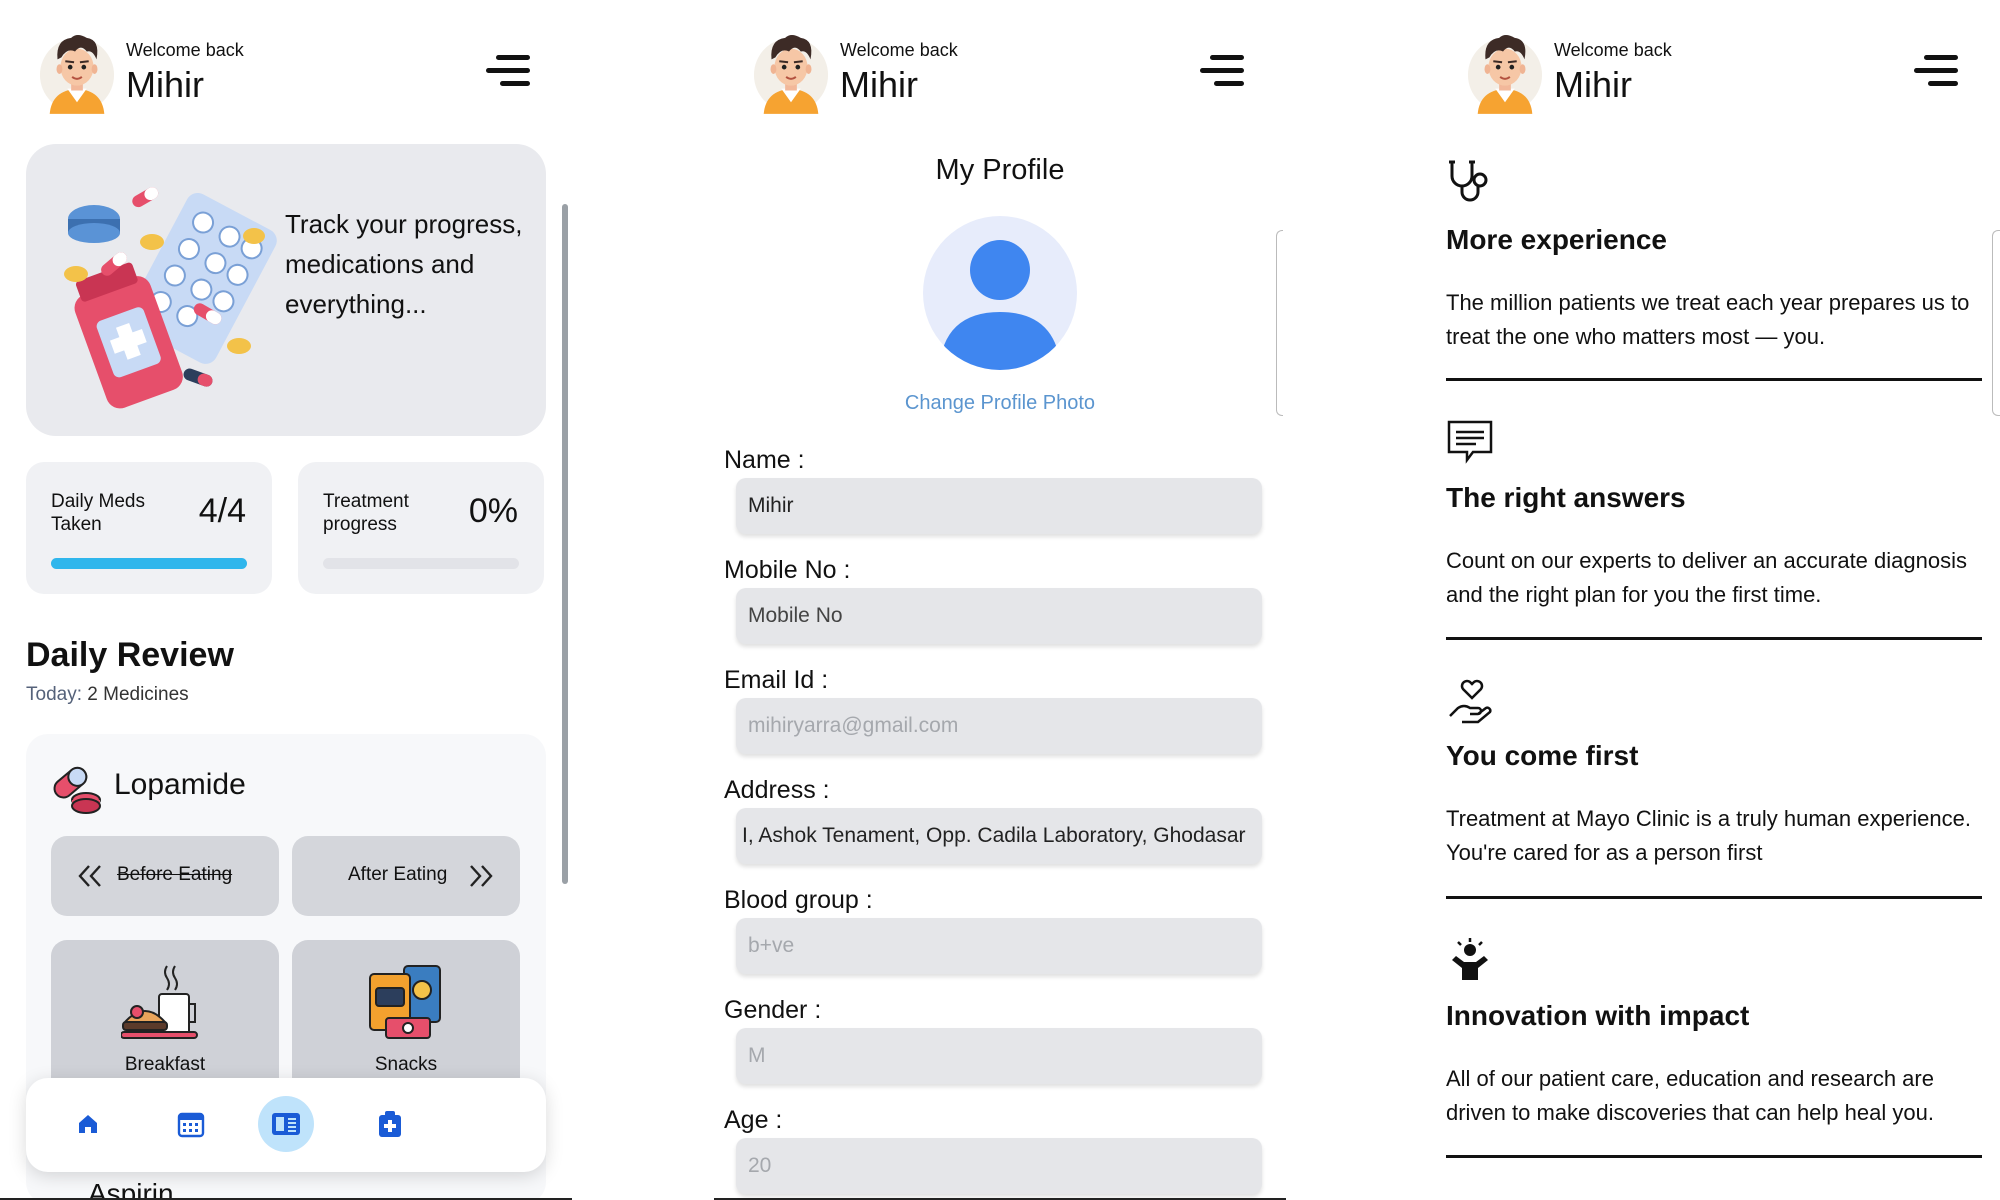 Image resolution: width=2000 pixels, height=1200 pixels. I want to click on book-icon, so click(286, 1124).